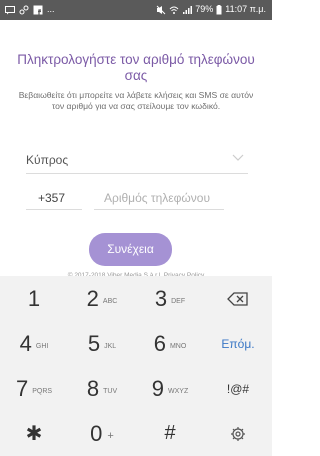  I want to click on next-key-label: Επόμ., so click(238, 343).